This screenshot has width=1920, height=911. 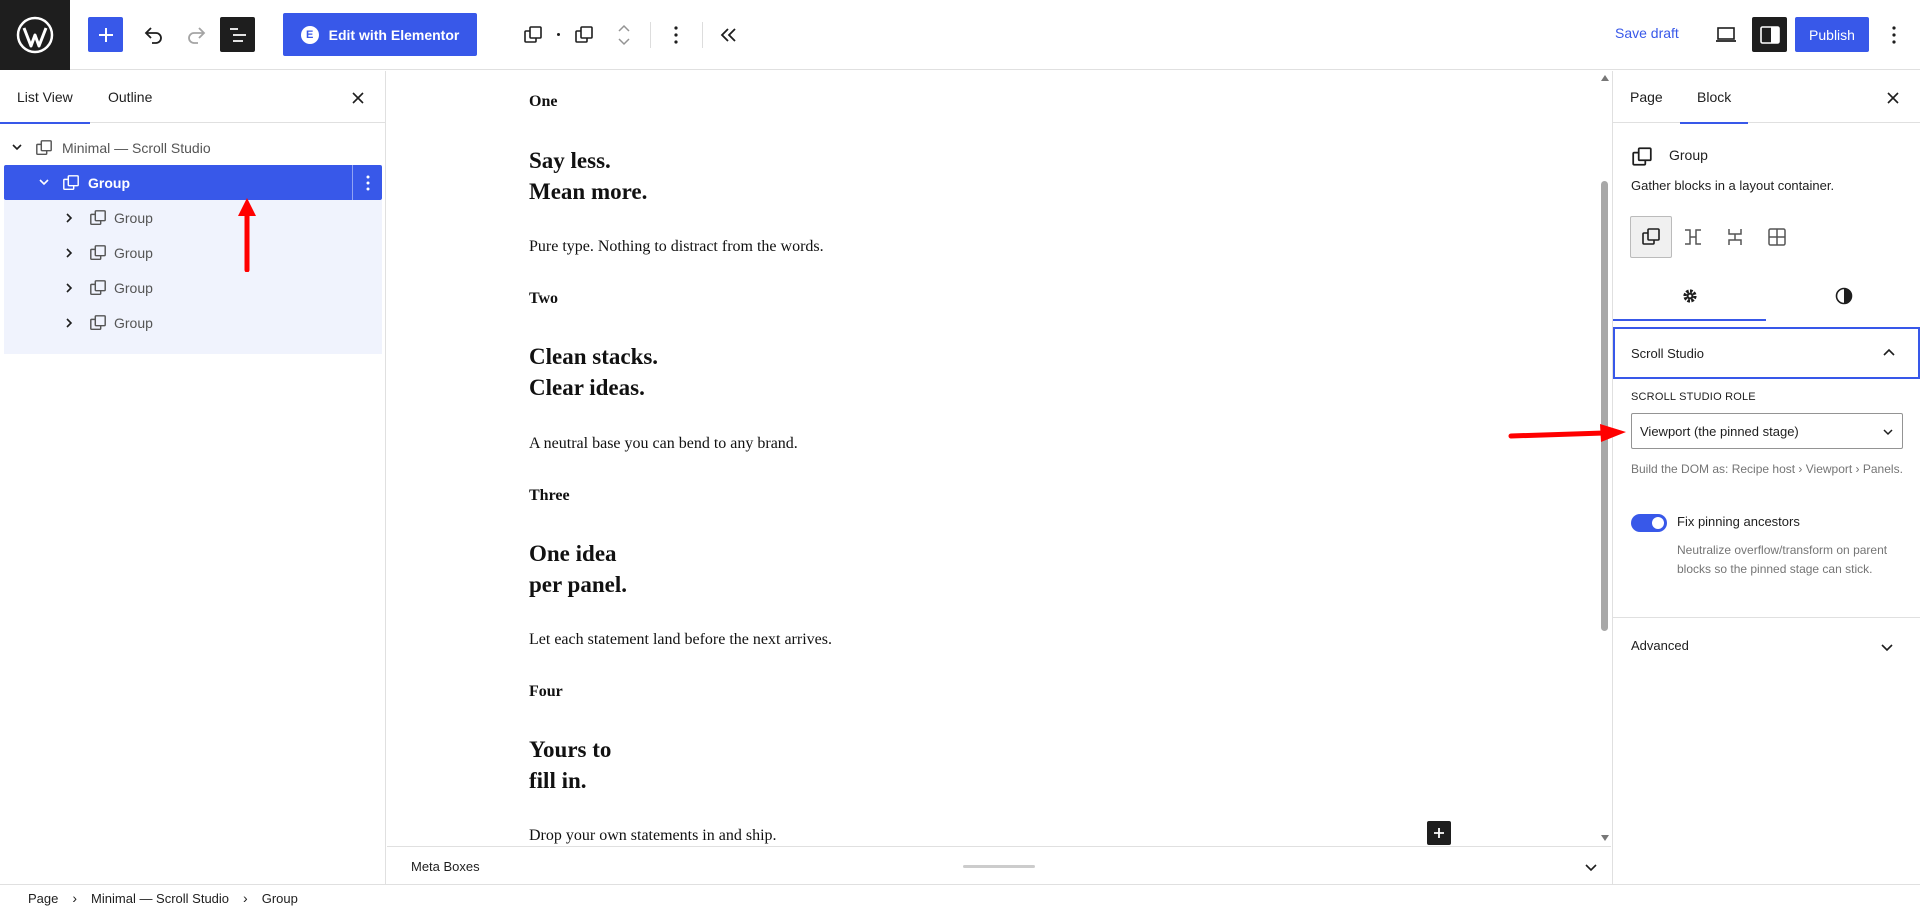 I want to click on settings-sidebar-toggle, so click(x=1769, y=34).